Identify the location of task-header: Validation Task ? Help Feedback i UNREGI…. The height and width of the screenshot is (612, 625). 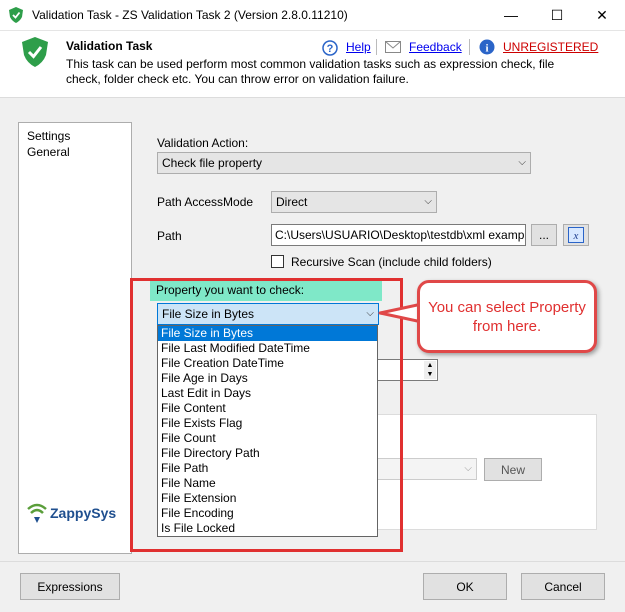
(312, 64).